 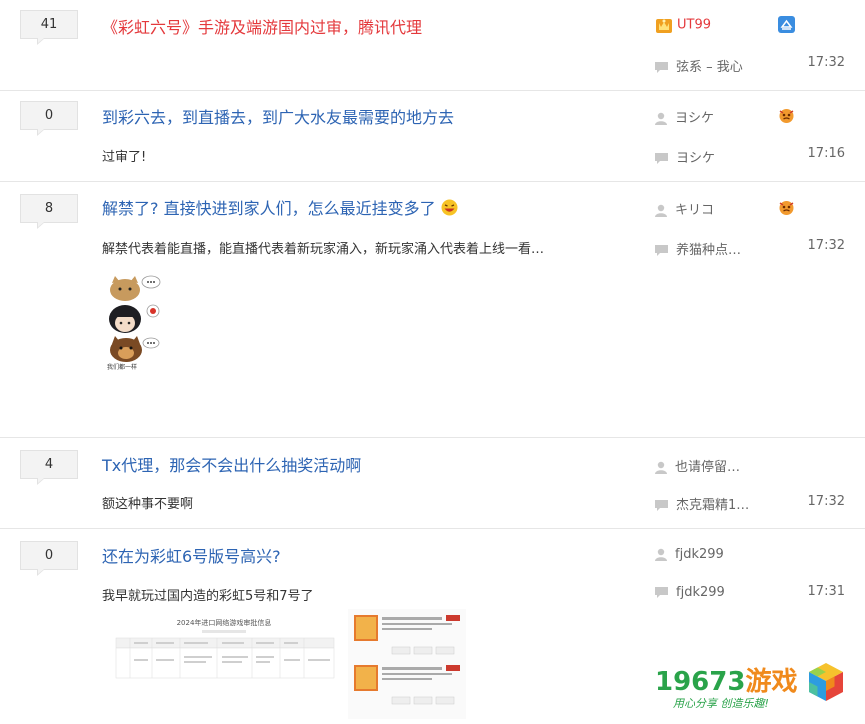 I want to click on thread-excerpt: 过审了!, so click(x=124, y=157).